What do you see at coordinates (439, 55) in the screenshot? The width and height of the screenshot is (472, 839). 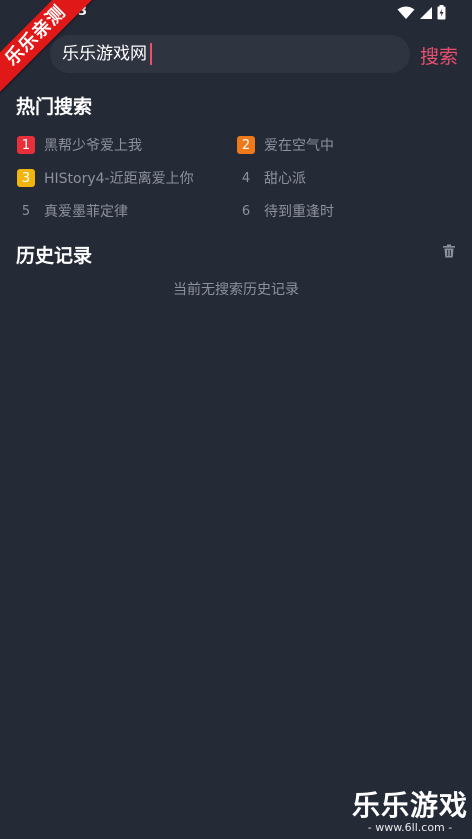 I see `search-button: 搜索` at bounding box center [439, 55].